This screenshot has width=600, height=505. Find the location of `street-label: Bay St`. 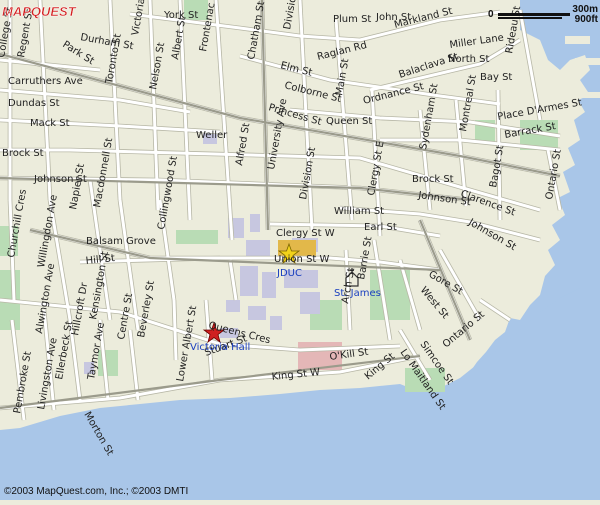

street-label: Bay St is located at coordinates (496, 77).